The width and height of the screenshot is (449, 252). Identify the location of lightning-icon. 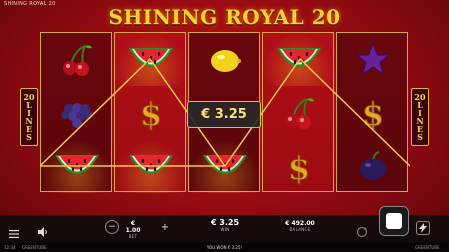
(423, 228).